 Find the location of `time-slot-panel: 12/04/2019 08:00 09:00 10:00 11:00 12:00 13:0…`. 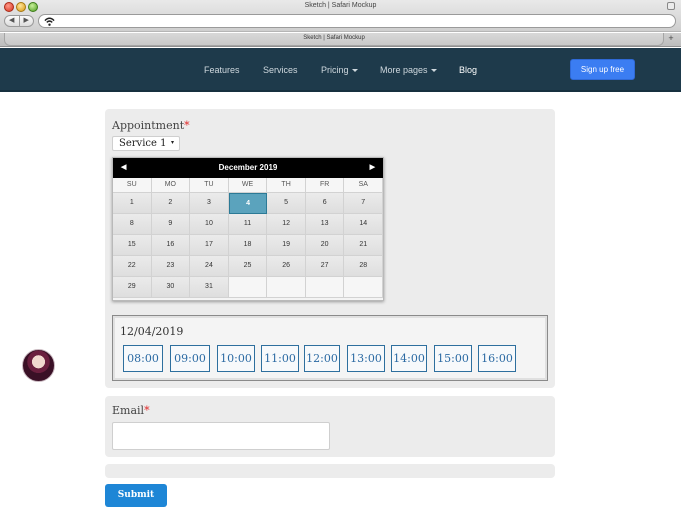

time-slot-panel: 12/04/2019 08:00 09:00 10:00 11:00 12:00 13:0… is located at coordinates (330, 348).